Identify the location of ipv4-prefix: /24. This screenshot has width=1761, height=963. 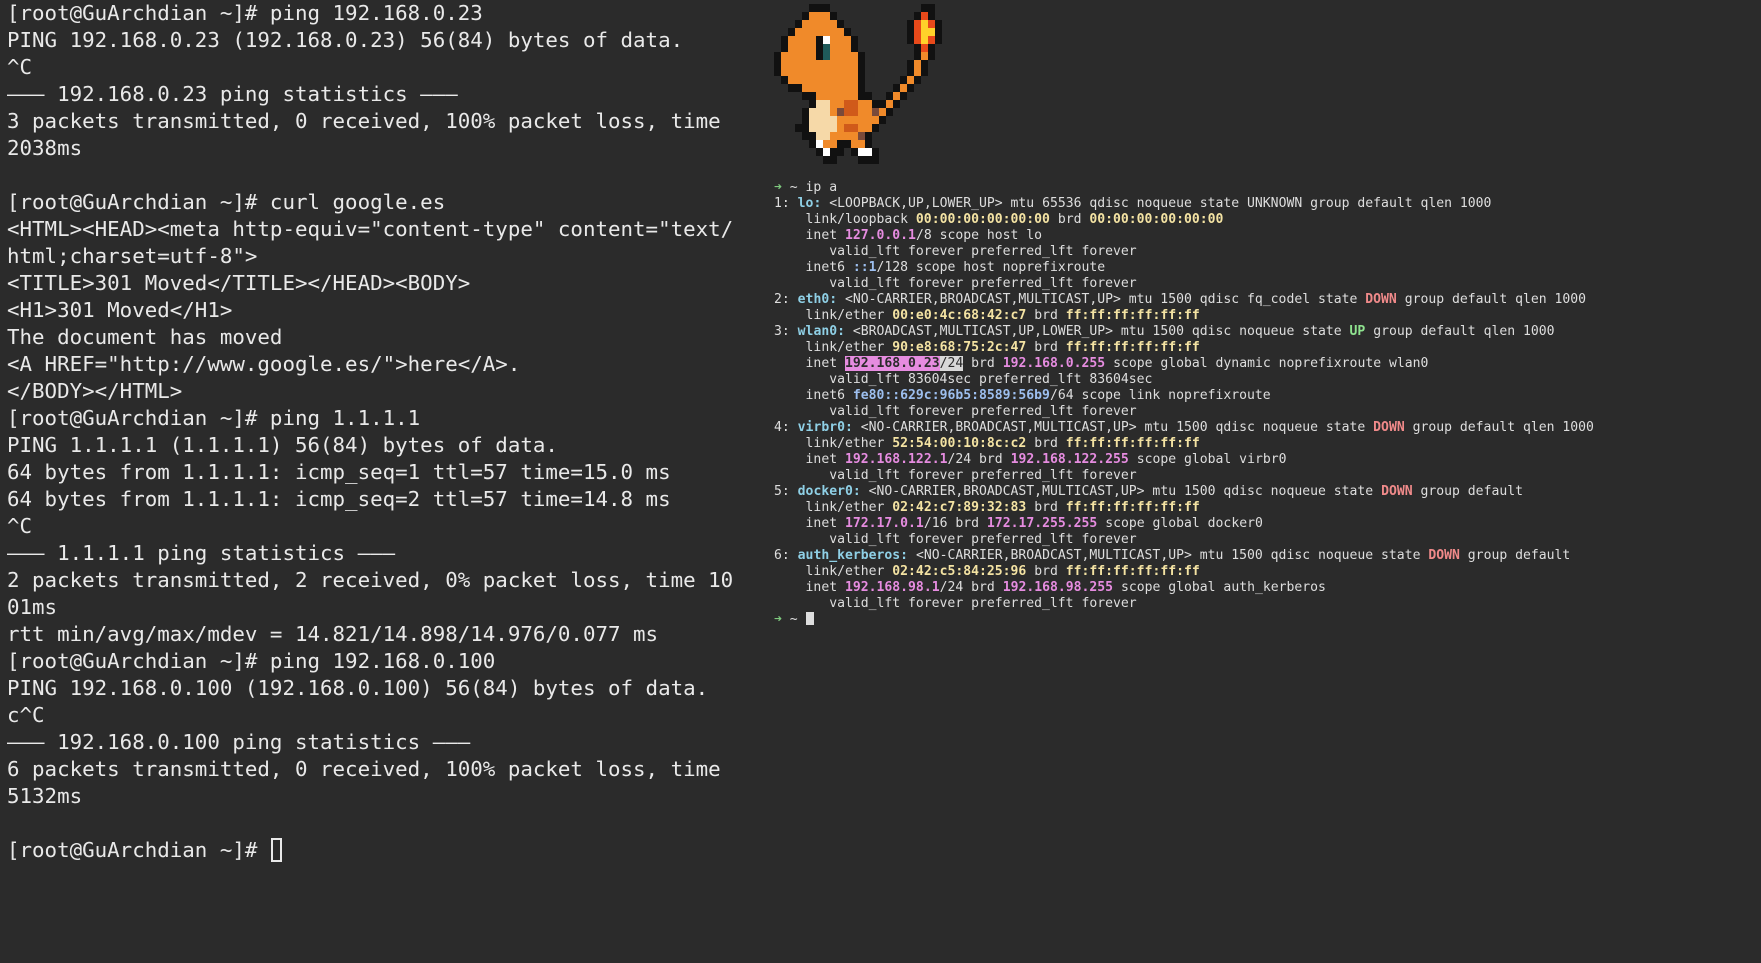
(959, 459).